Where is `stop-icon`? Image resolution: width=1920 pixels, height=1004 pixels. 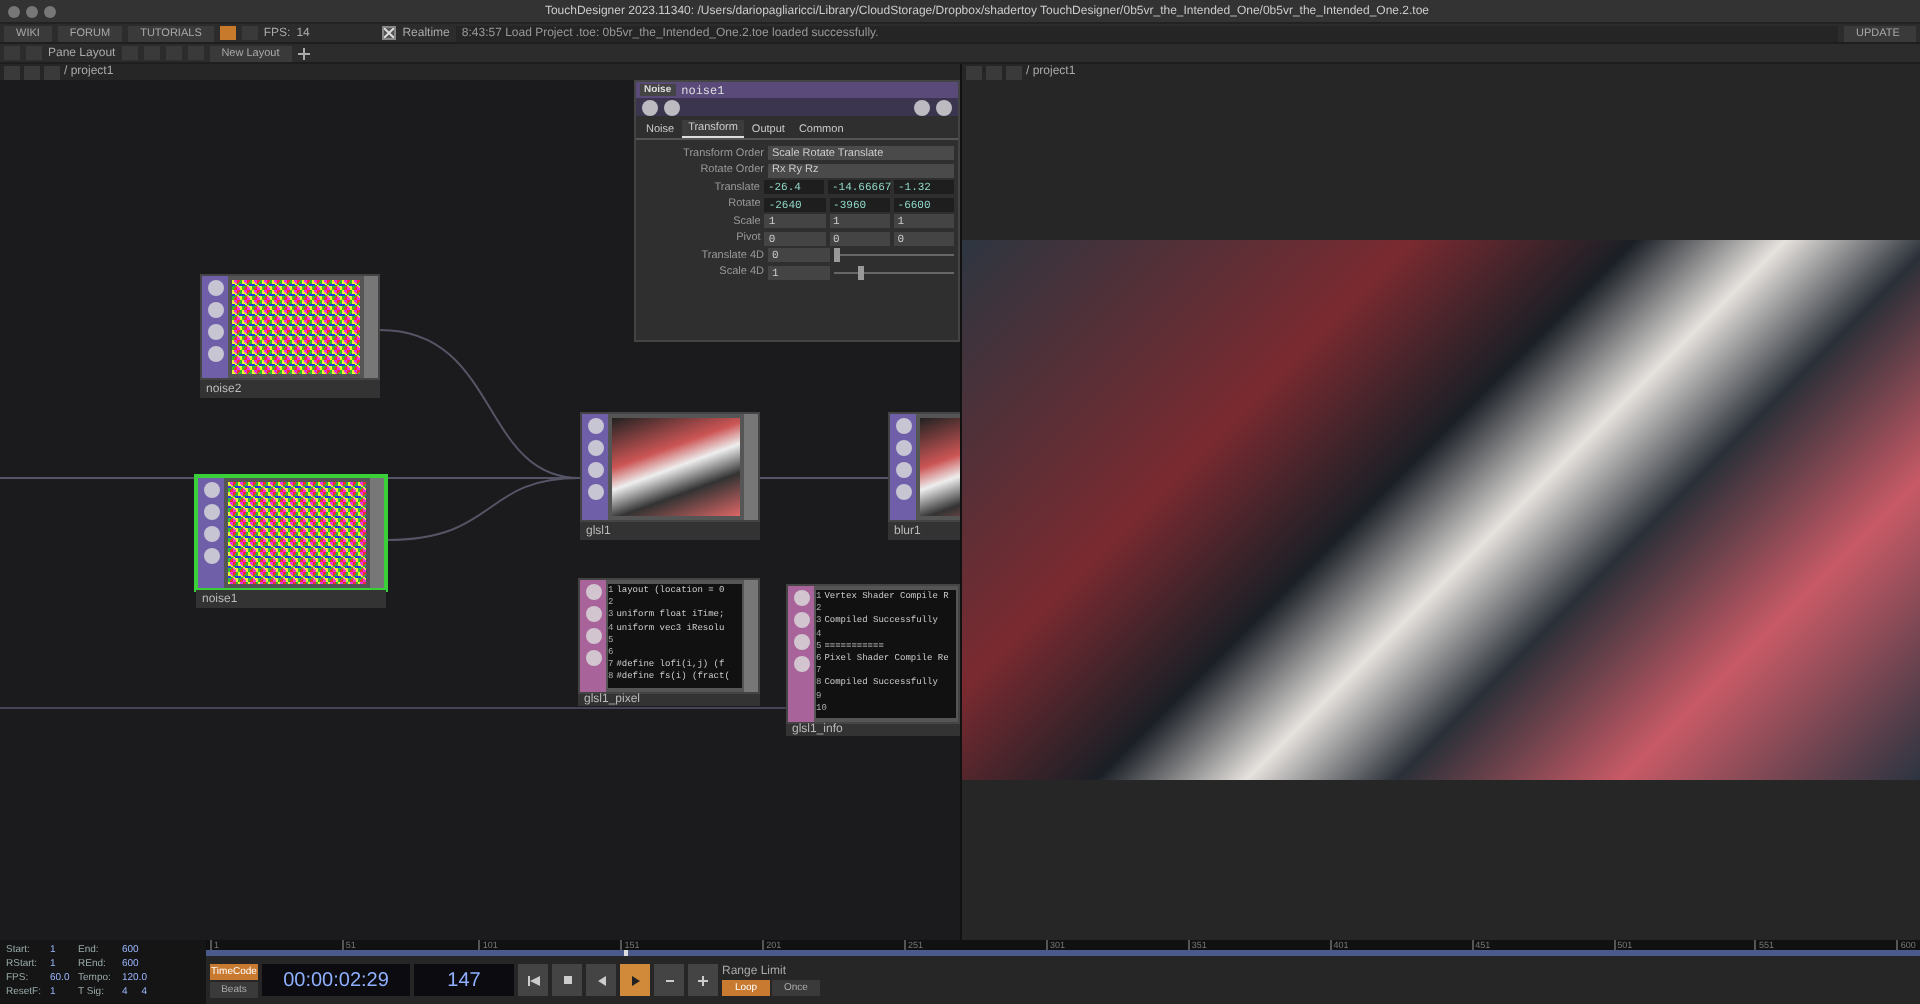 stop-icon is located at coordinates (567, 980).